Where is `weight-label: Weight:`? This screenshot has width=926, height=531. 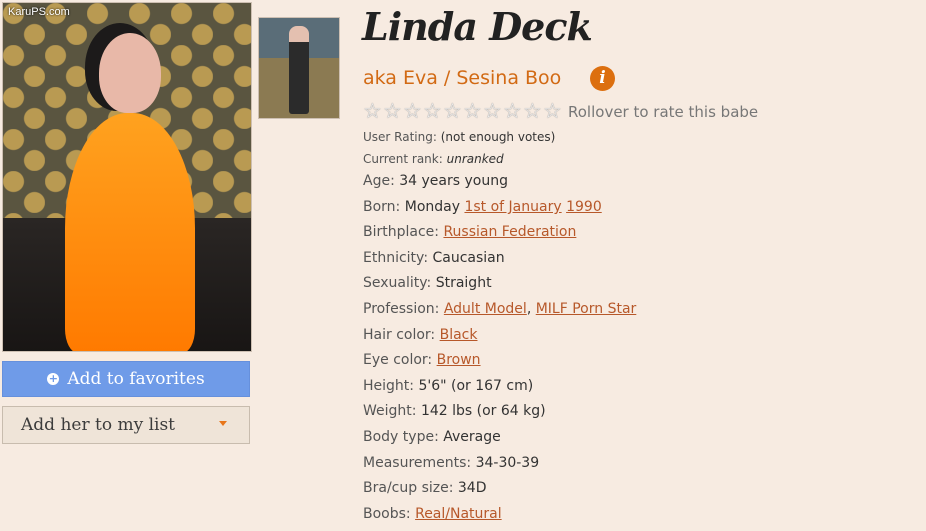 weight-label: Weight: is located at coordinates (390, 411).